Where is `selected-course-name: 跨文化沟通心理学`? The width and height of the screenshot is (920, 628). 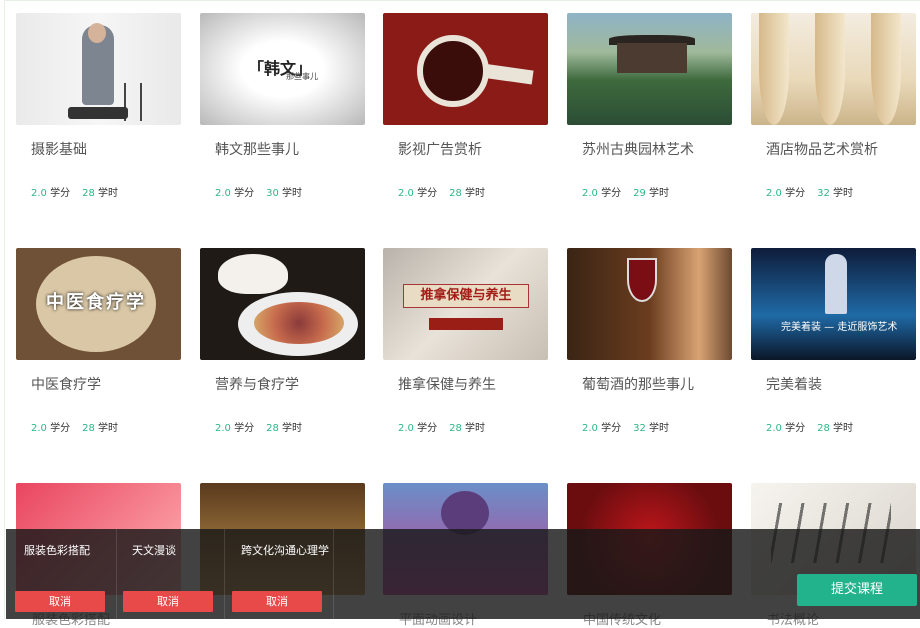 selected-course-name: 跨文化沟通心理学 is located at coordinates (285, 550).